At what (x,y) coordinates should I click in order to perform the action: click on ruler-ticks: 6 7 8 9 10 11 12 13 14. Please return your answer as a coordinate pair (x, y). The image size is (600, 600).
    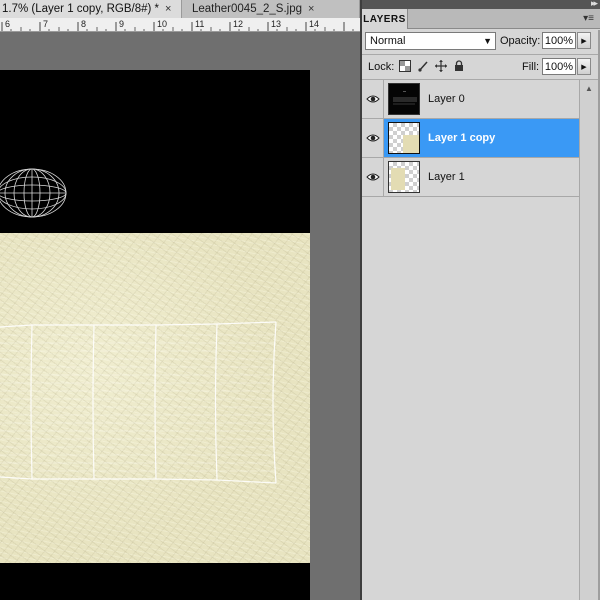
    Looking at the image, I should click on (177, 25).